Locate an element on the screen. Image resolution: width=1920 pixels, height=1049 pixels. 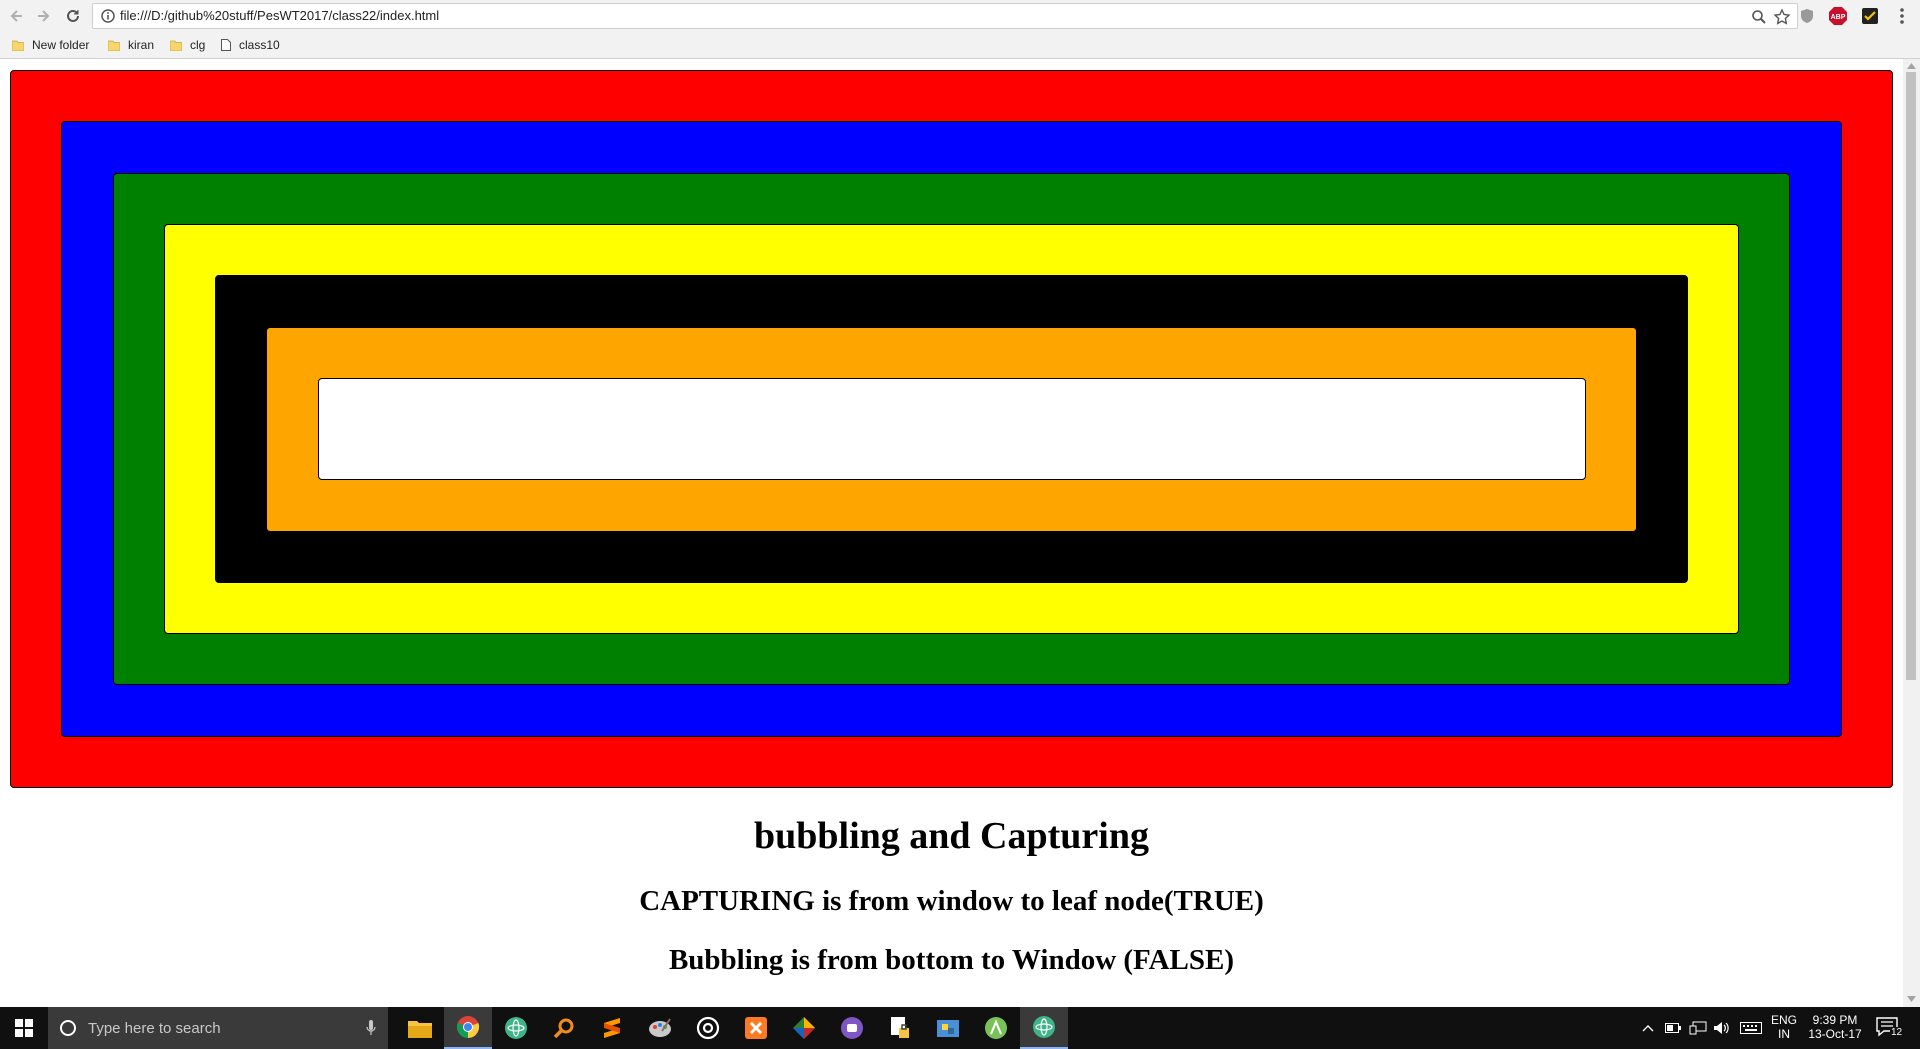
git-gui-taskbar-button is located at coordinates (804, 1028).